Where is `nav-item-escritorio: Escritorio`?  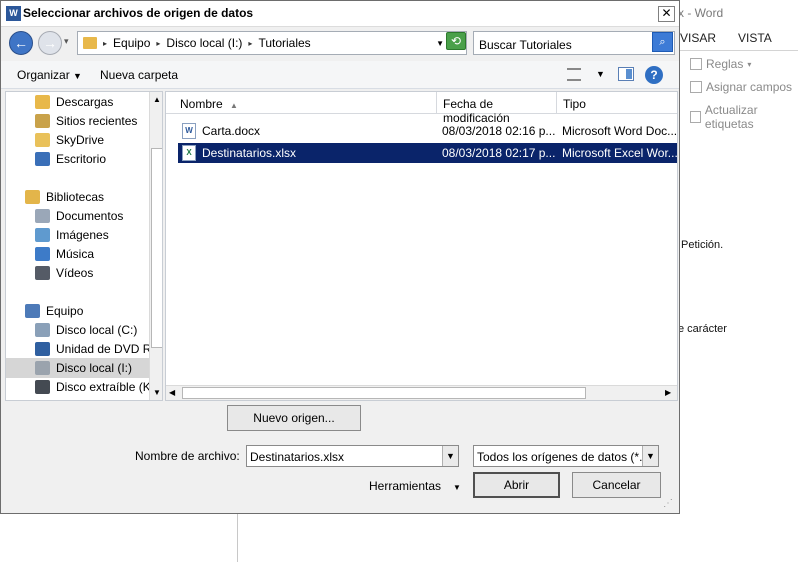
nav-item-escritorio: Escritorio is located at coordinates (70, 159).